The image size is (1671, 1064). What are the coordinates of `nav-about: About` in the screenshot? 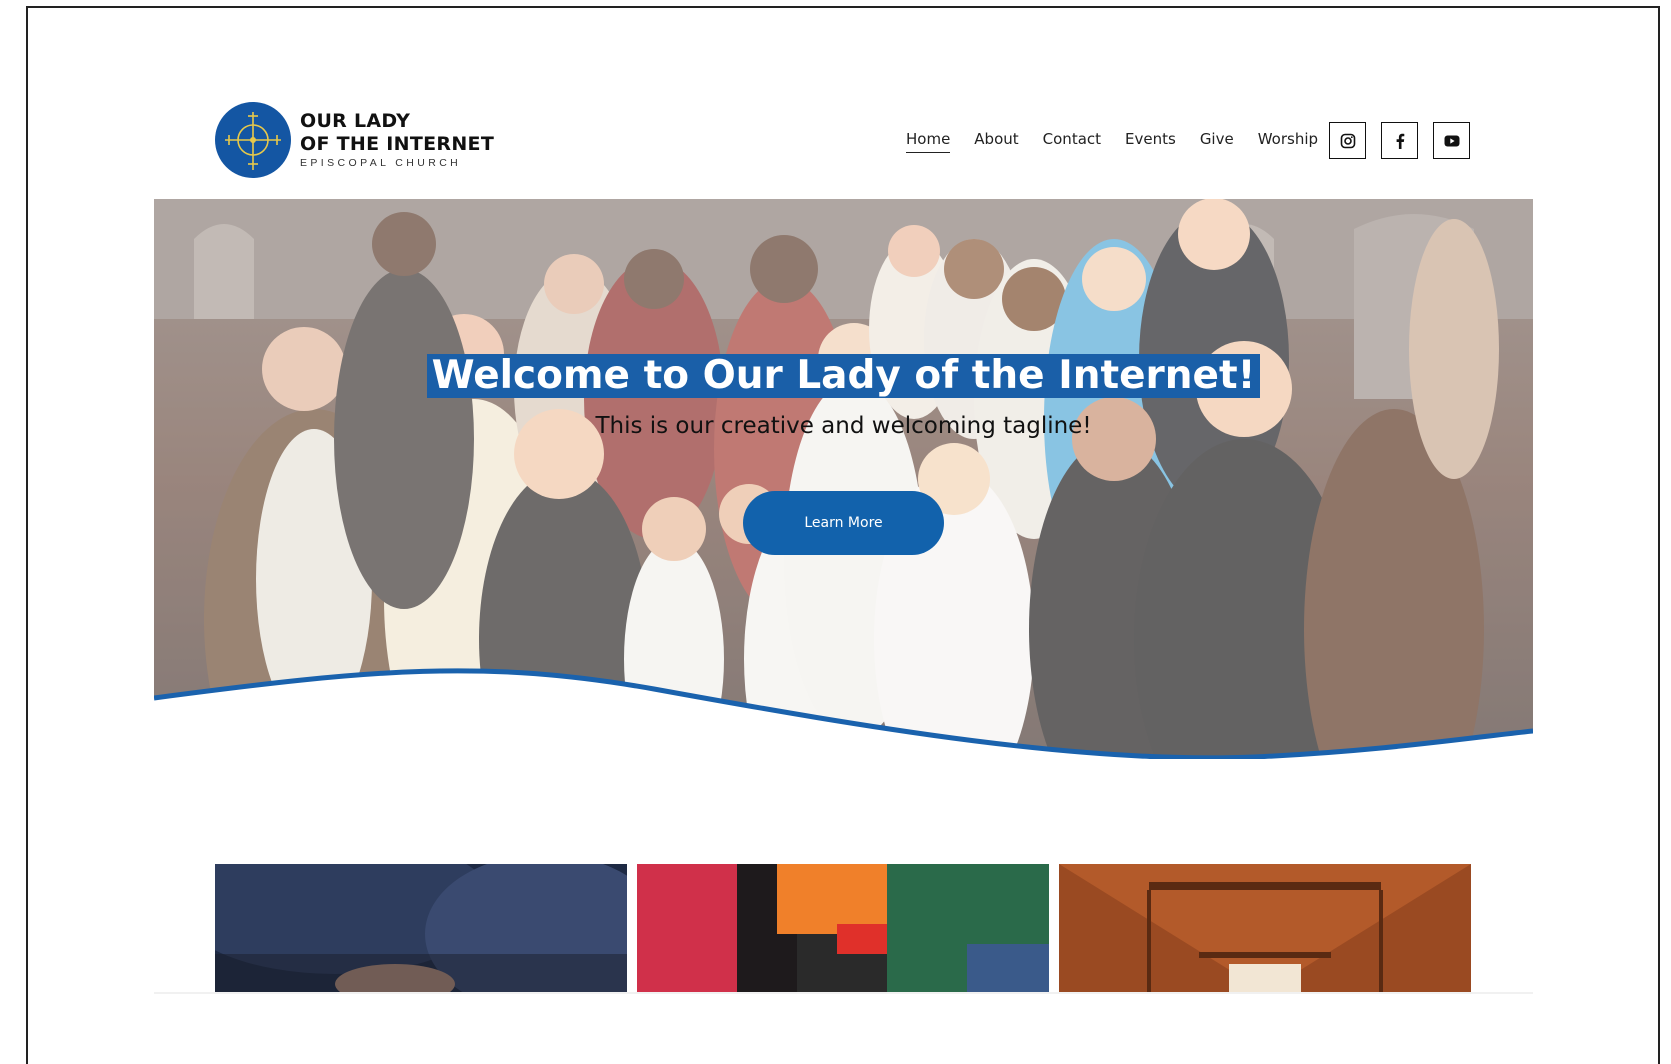 It's located at (996, 141).